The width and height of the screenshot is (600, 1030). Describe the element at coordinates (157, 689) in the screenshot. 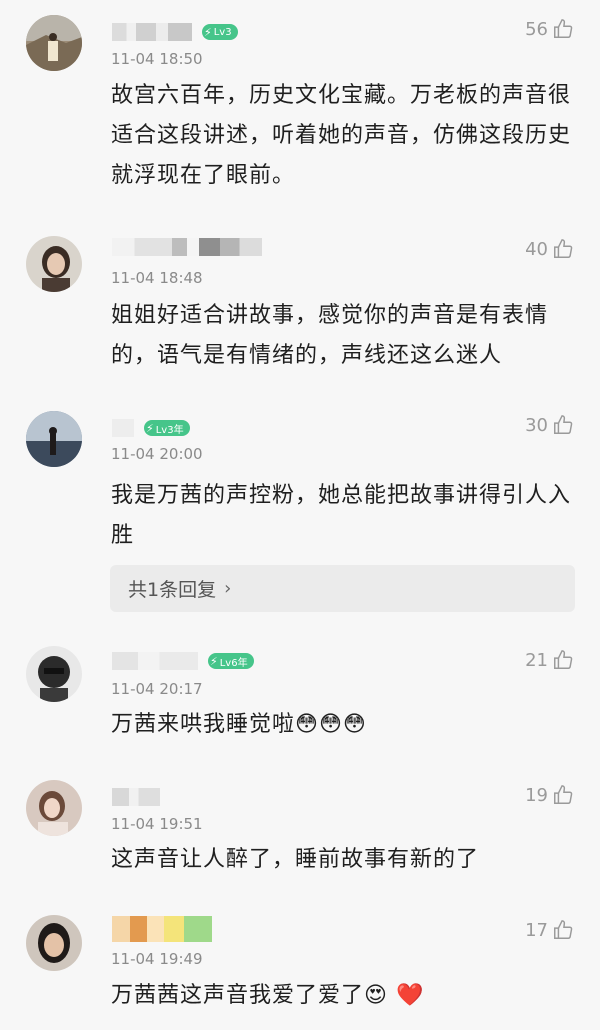

I see `comment-time: 11-04 20:17` at that location.